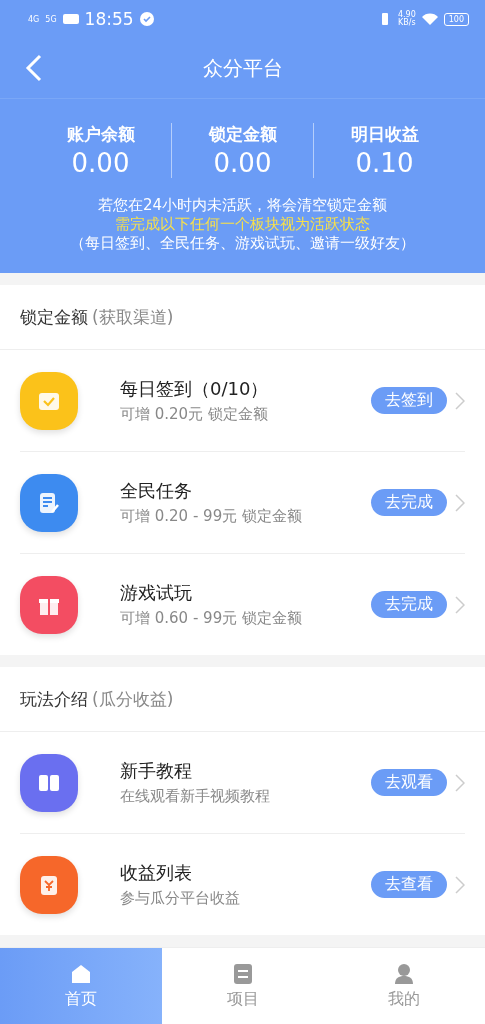 Image resolution: width=485 pixels, height=1024 pixels. What do you see at coordinates (406, 15) in the screenshot?
I see `network-speed: 4.90` at bounding box center [406, 15].